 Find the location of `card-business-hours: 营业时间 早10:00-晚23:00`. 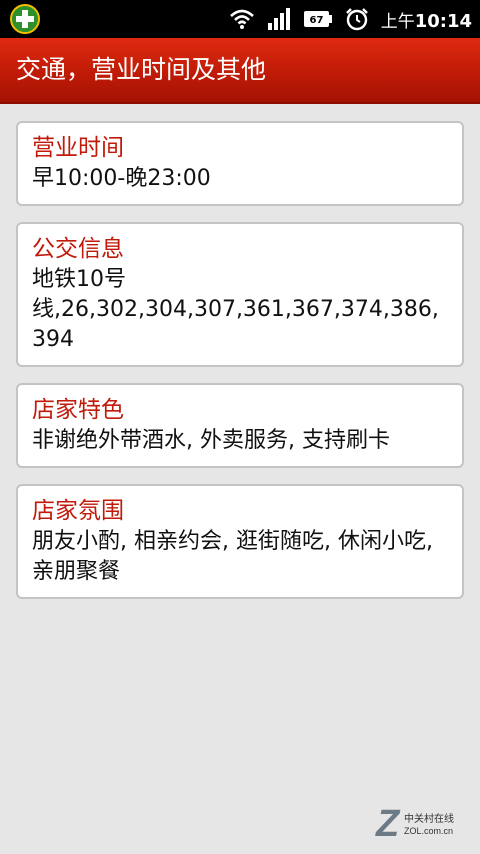

card-business-hours: 营业时间 早10:00-晚23:00 is located at coordinates (240, 163).